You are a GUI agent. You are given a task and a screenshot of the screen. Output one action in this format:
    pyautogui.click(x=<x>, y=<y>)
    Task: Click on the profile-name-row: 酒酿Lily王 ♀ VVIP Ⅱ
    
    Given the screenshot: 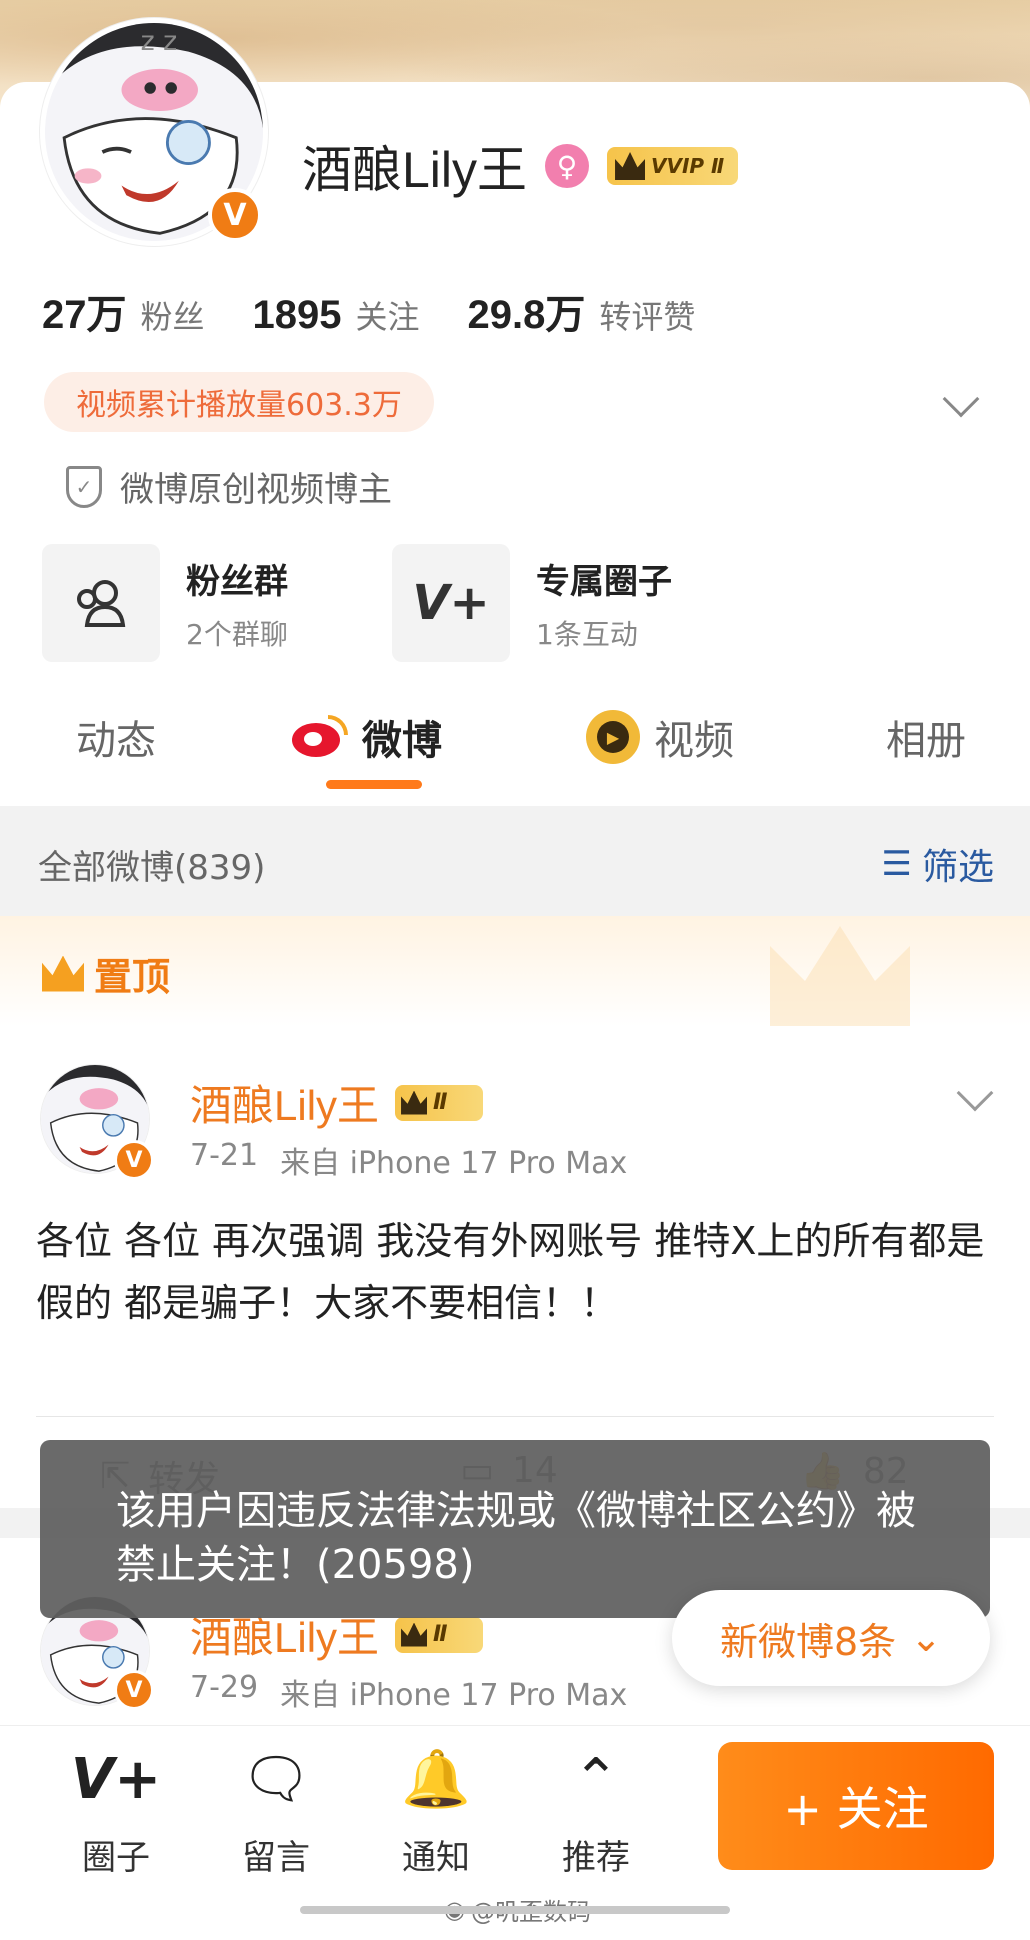 What is the action you would take?
    pyautogui.click(x=520, y=166)
    